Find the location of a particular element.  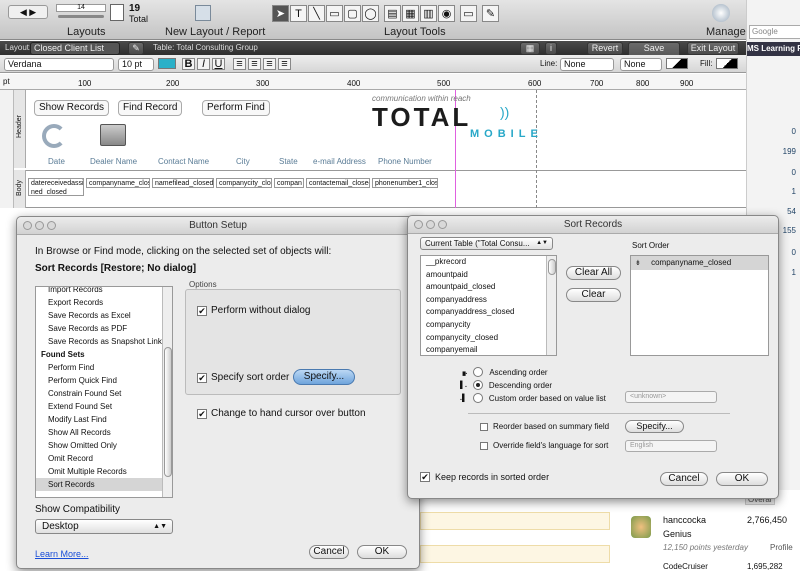

cancel-button: Cancel is located at coordinates (329, 552).